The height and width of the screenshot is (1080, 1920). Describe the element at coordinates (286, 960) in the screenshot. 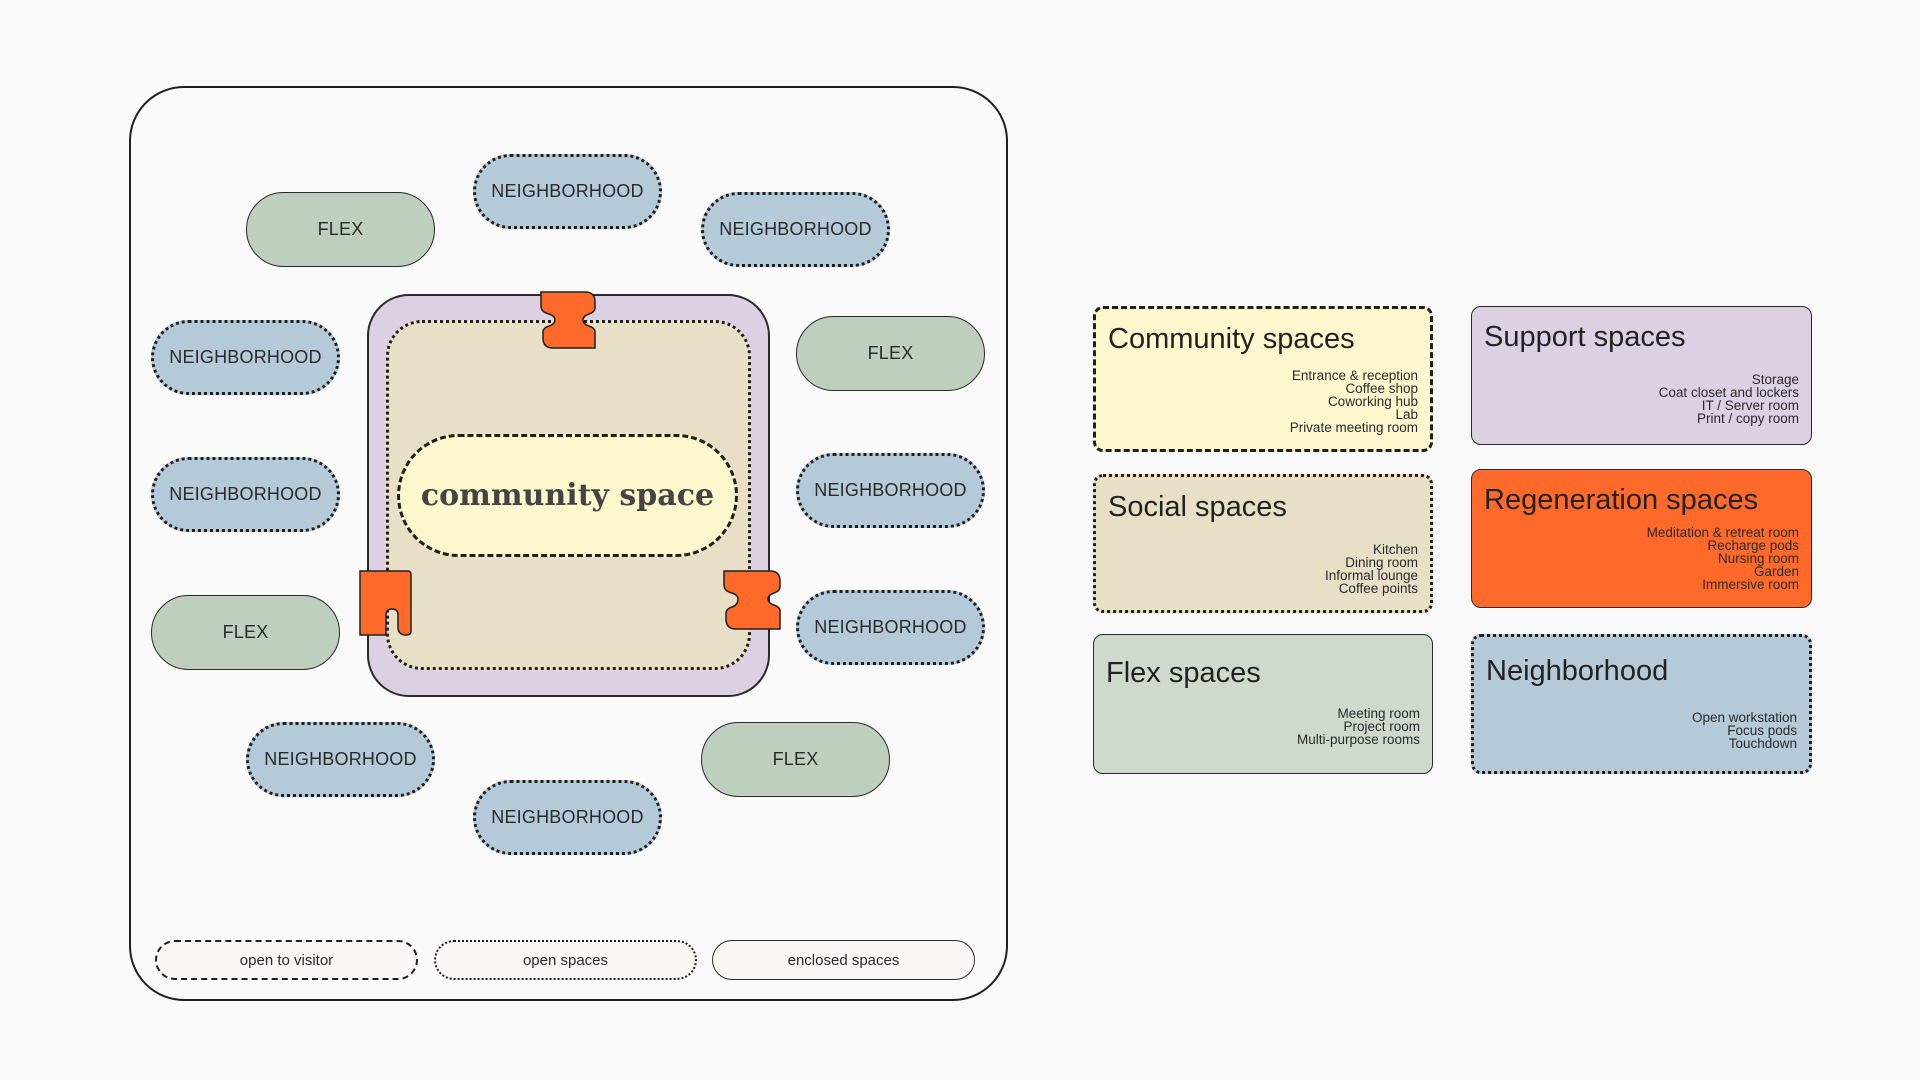

I see `legend-open-to-visitor: open to visitor` at that location.